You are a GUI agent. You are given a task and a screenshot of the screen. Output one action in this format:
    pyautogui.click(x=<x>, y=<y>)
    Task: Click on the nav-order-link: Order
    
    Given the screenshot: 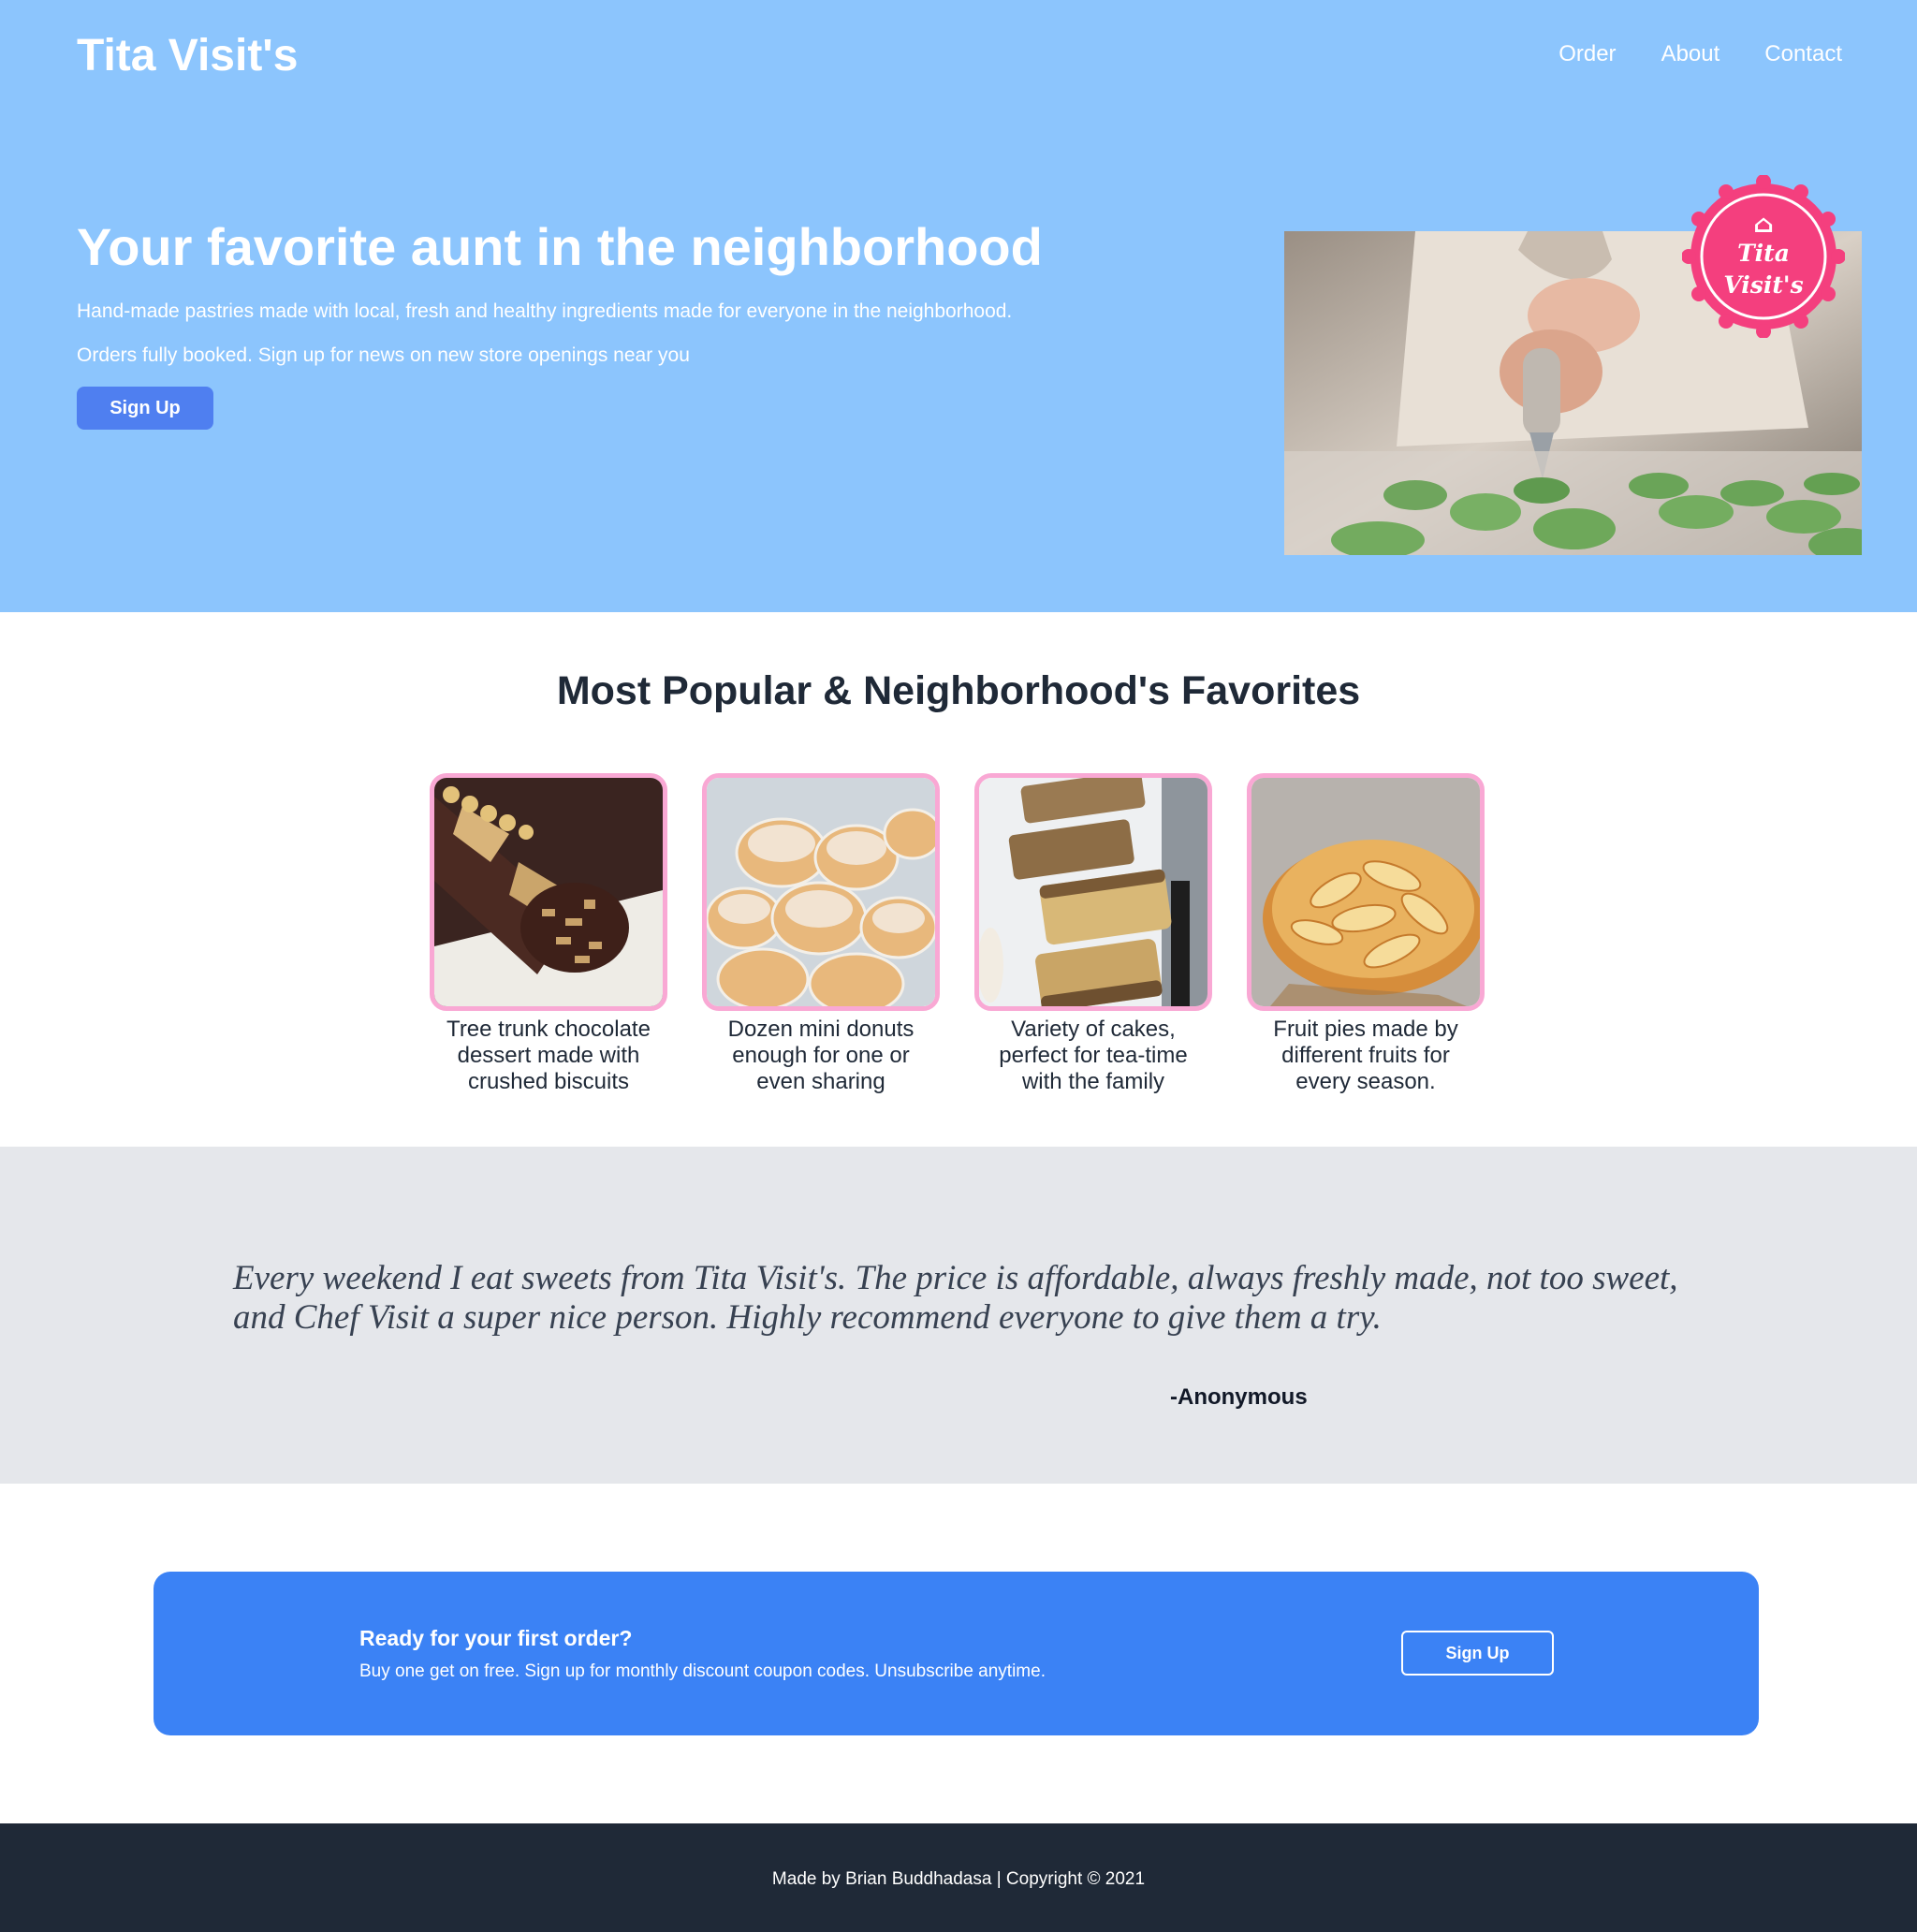 What is the action you would take?
    pyautogui.click(x=1587, y=54)
    